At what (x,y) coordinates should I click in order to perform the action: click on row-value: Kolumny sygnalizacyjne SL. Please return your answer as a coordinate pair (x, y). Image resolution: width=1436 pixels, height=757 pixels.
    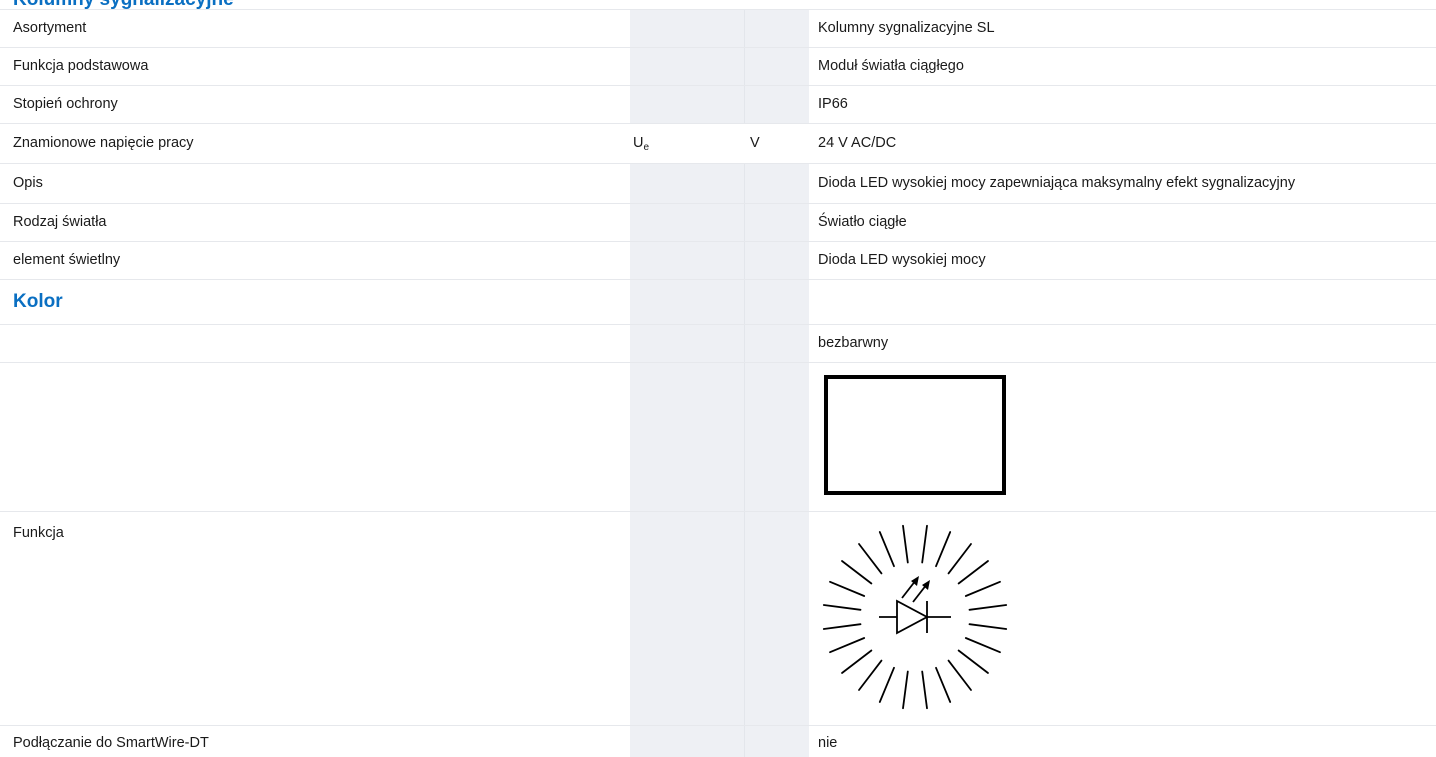
    Looking at the image, I should click on (906, 28).